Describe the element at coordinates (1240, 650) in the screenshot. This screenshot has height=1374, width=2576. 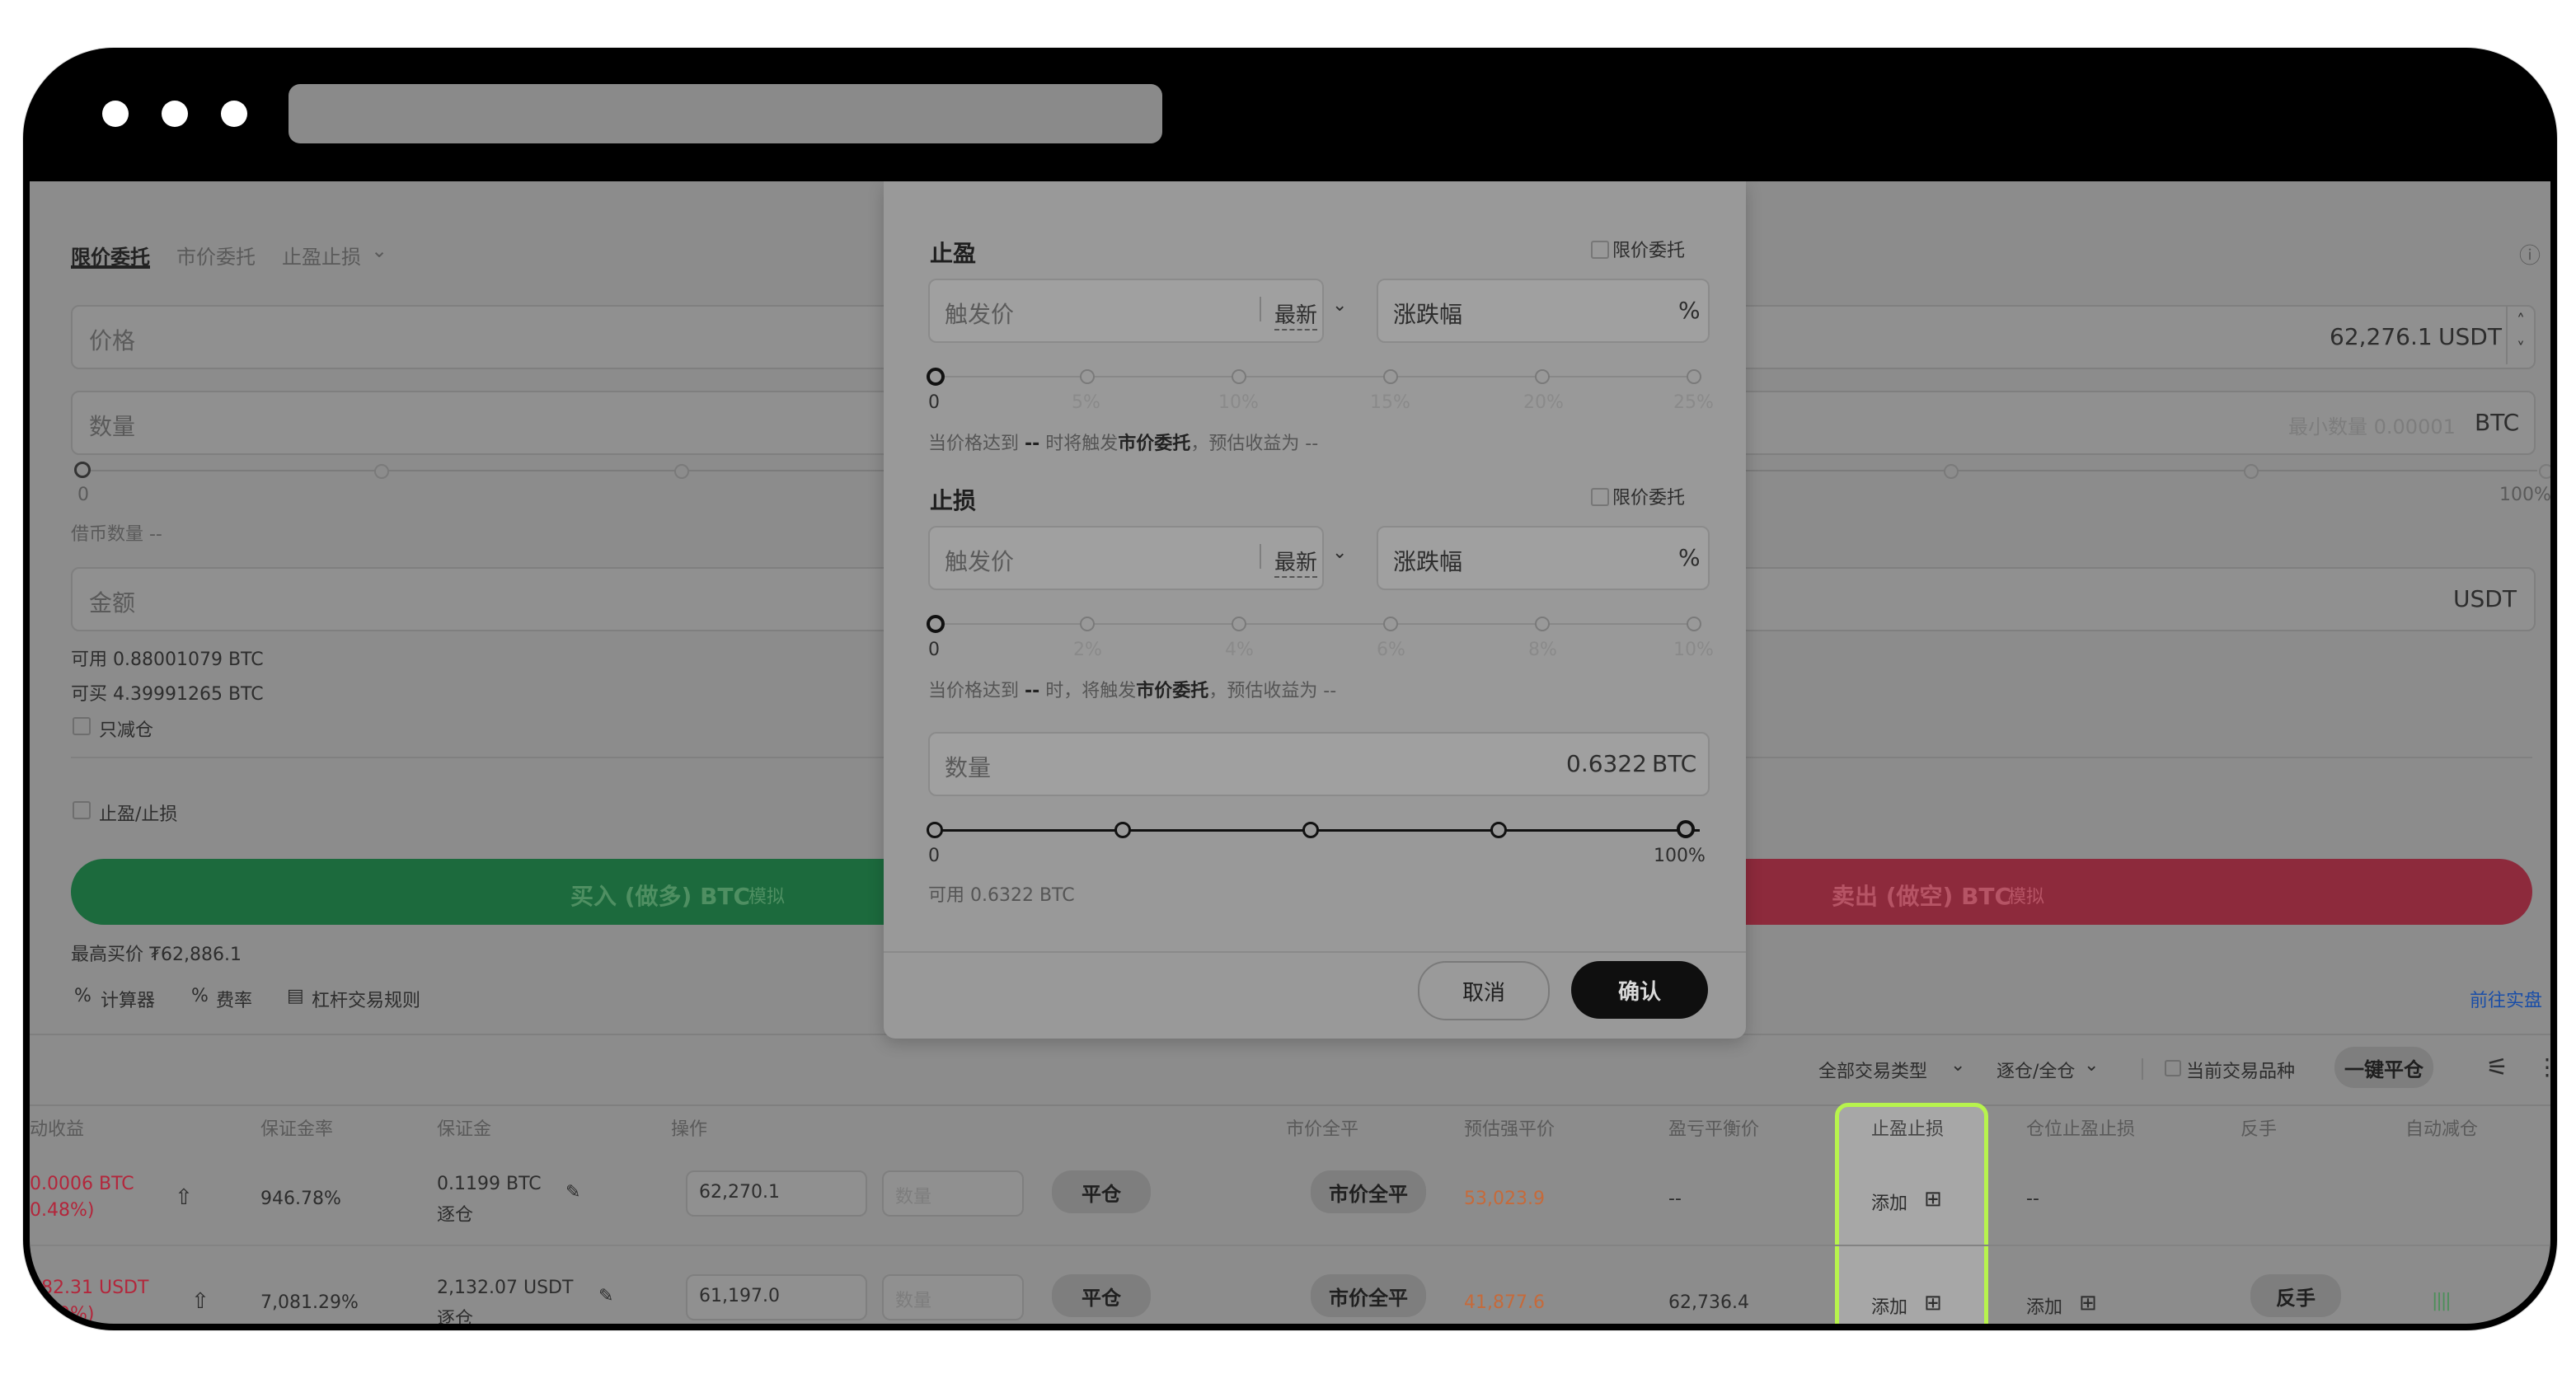
I see `tick-label: 4%` at that location.